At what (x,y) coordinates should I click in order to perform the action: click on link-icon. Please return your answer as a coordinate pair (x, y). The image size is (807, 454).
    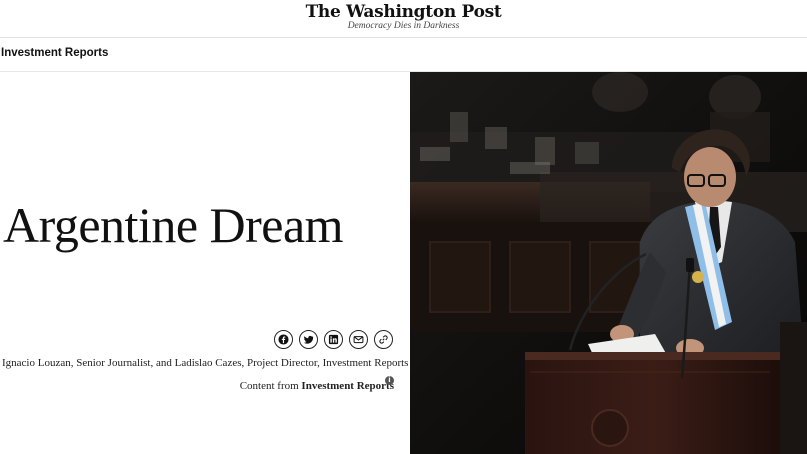
    Looking at the image, I should click on (383, 339).